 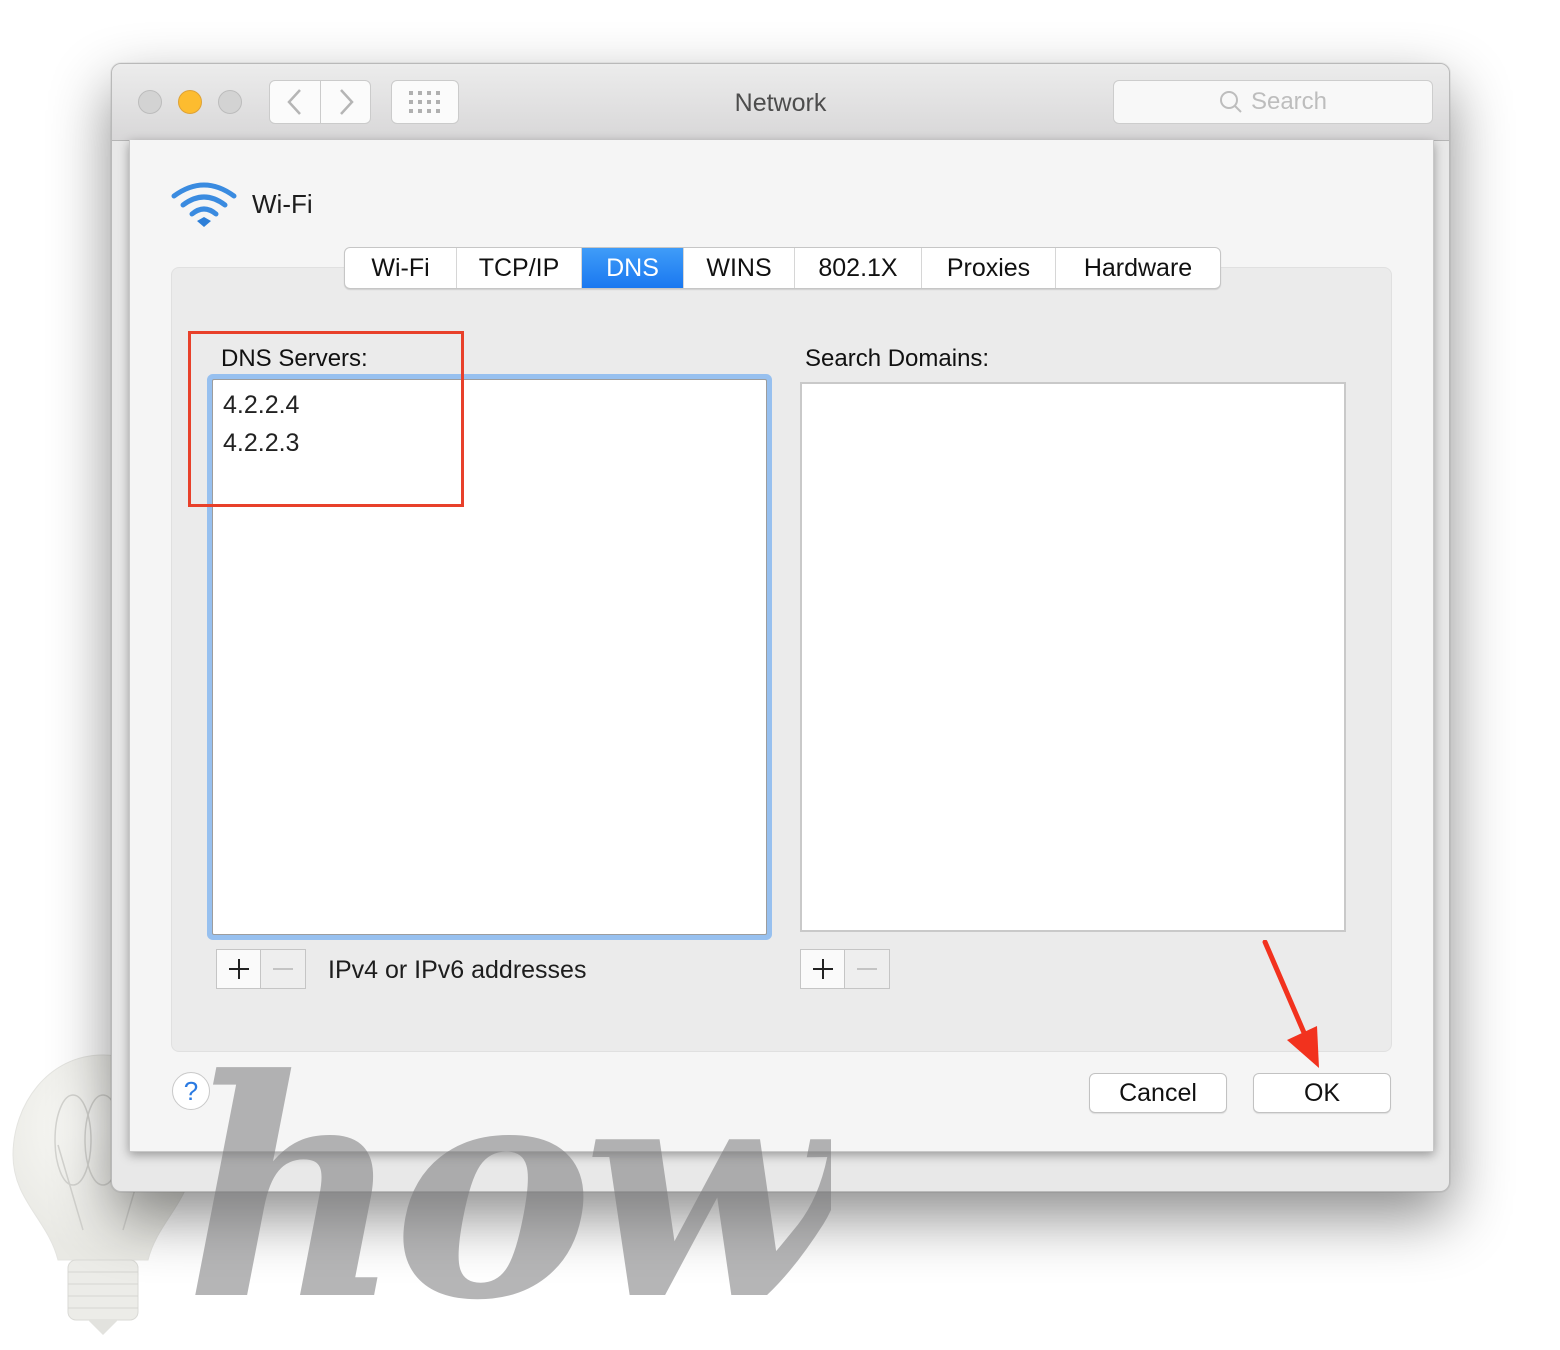 I want to click on remove-dns-server-button, so click(x=283, y=969).